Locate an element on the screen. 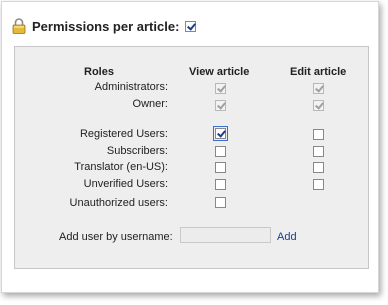 The image size is (388, 305). username-input is located at coordinates (225, 235).